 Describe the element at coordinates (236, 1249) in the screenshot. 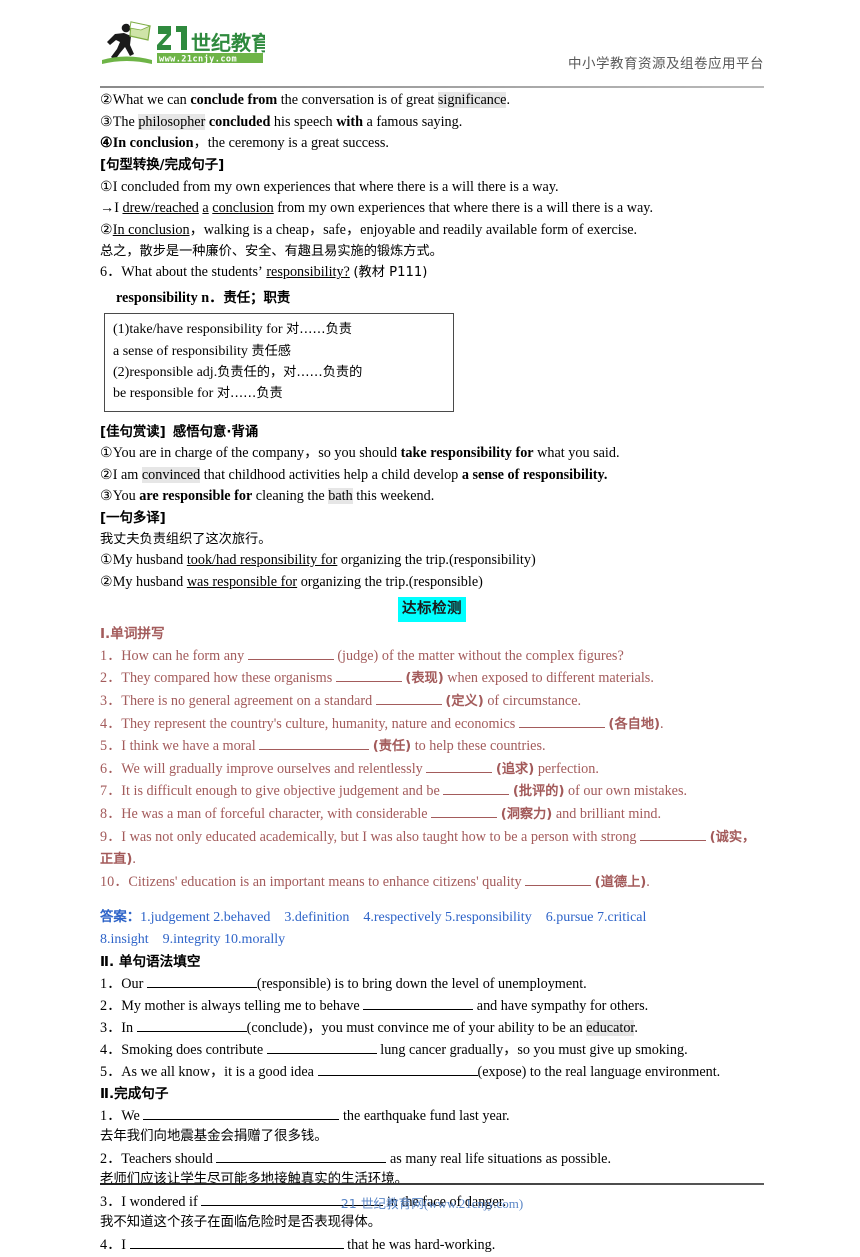

I see `ex3-4-blank` at that location.